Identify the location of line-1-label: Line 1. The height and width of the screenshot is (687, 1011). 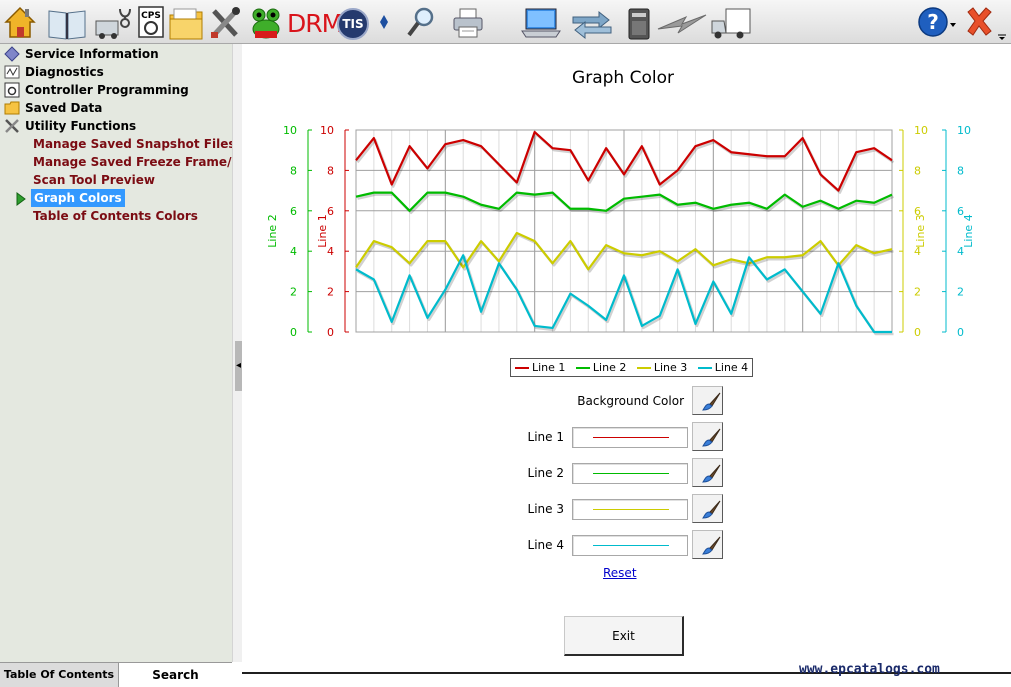
(545, 437).